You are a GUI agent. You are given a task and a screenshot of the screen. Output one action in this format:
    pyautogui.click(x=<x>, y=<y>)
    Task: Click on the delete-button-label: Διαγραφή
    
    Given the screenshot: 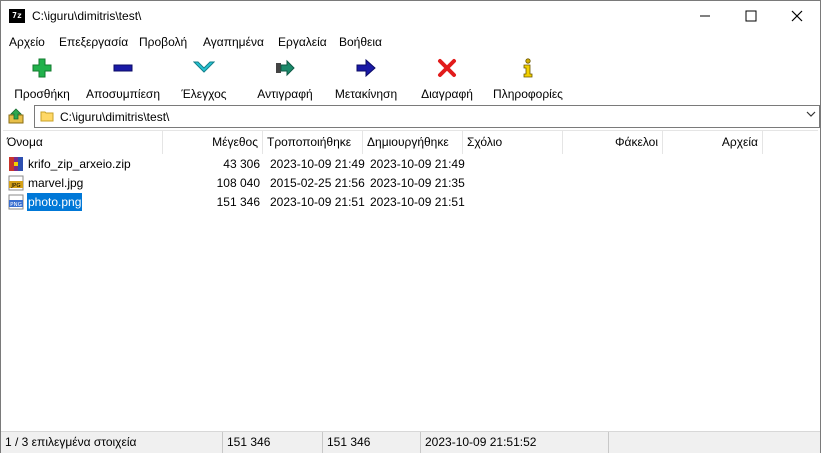 What is the action you would take?
    pyautogui.click(x=447, y=94)
    